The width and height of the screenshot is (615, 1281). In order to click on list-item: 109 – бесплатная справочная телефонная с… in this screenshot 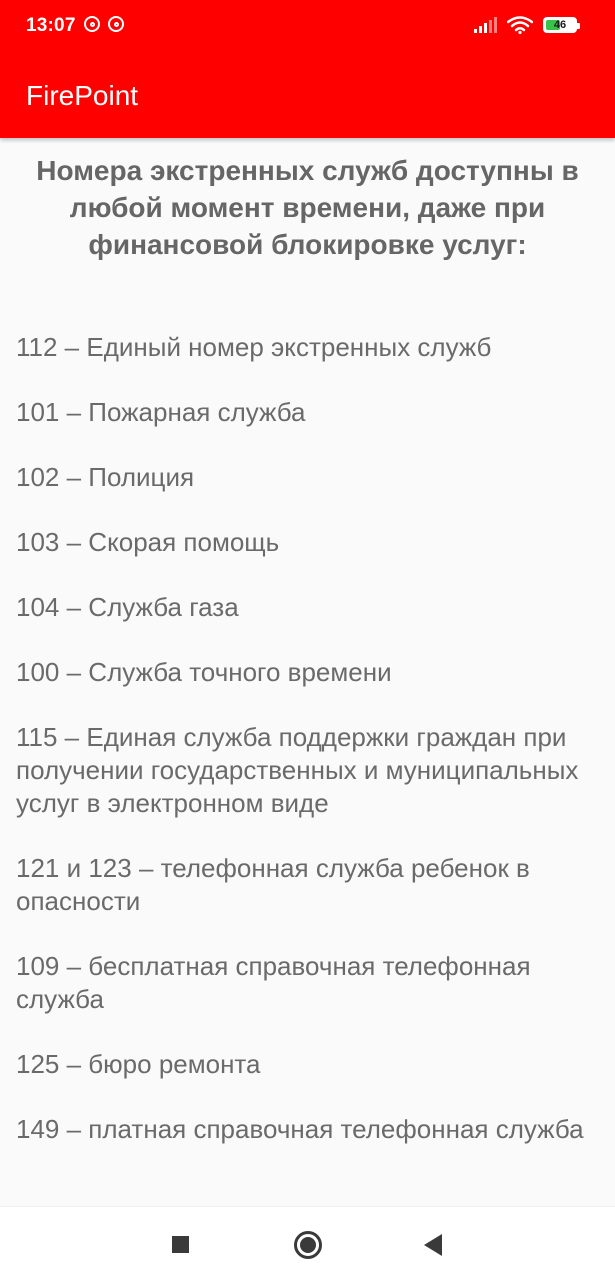, I will do `click(273, 982)`.